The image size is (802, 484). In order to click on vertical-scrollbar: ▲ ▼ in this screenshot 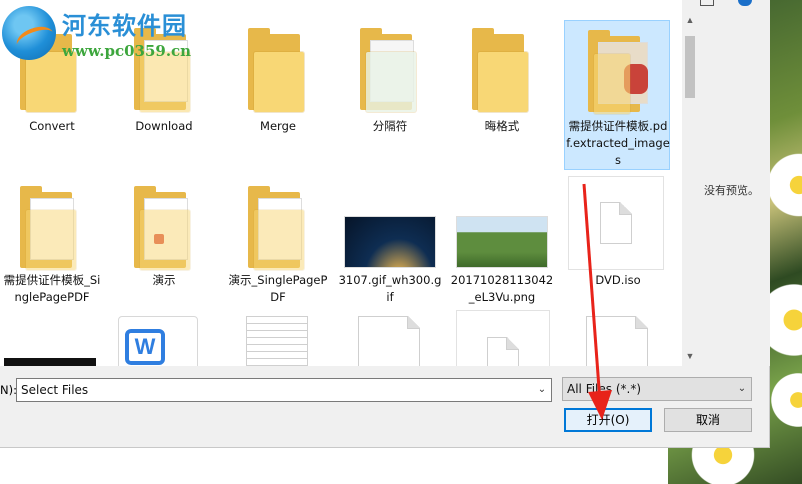, I will do `click(690, 188)`.